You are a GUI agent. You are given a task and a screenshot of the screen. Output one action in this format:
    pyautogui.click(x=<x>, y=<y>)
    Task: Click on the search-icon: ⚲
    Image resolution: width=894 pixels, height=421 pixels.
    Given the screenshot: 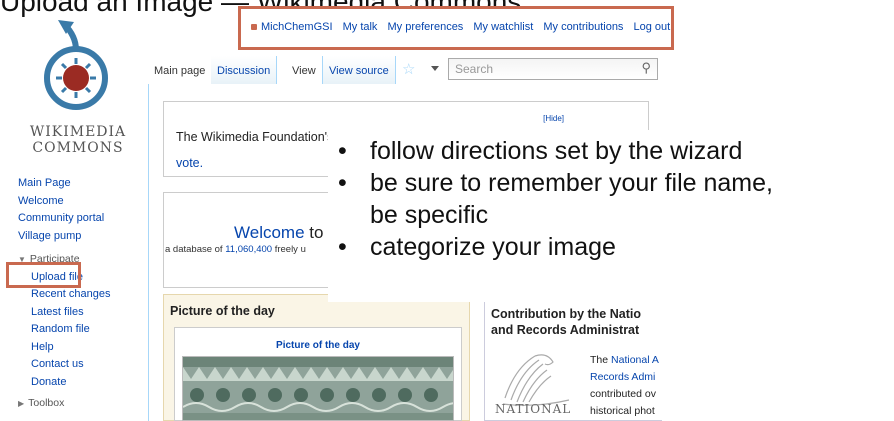 What is the action you would take?
    pyautogui.click(x=646, y=68)
    